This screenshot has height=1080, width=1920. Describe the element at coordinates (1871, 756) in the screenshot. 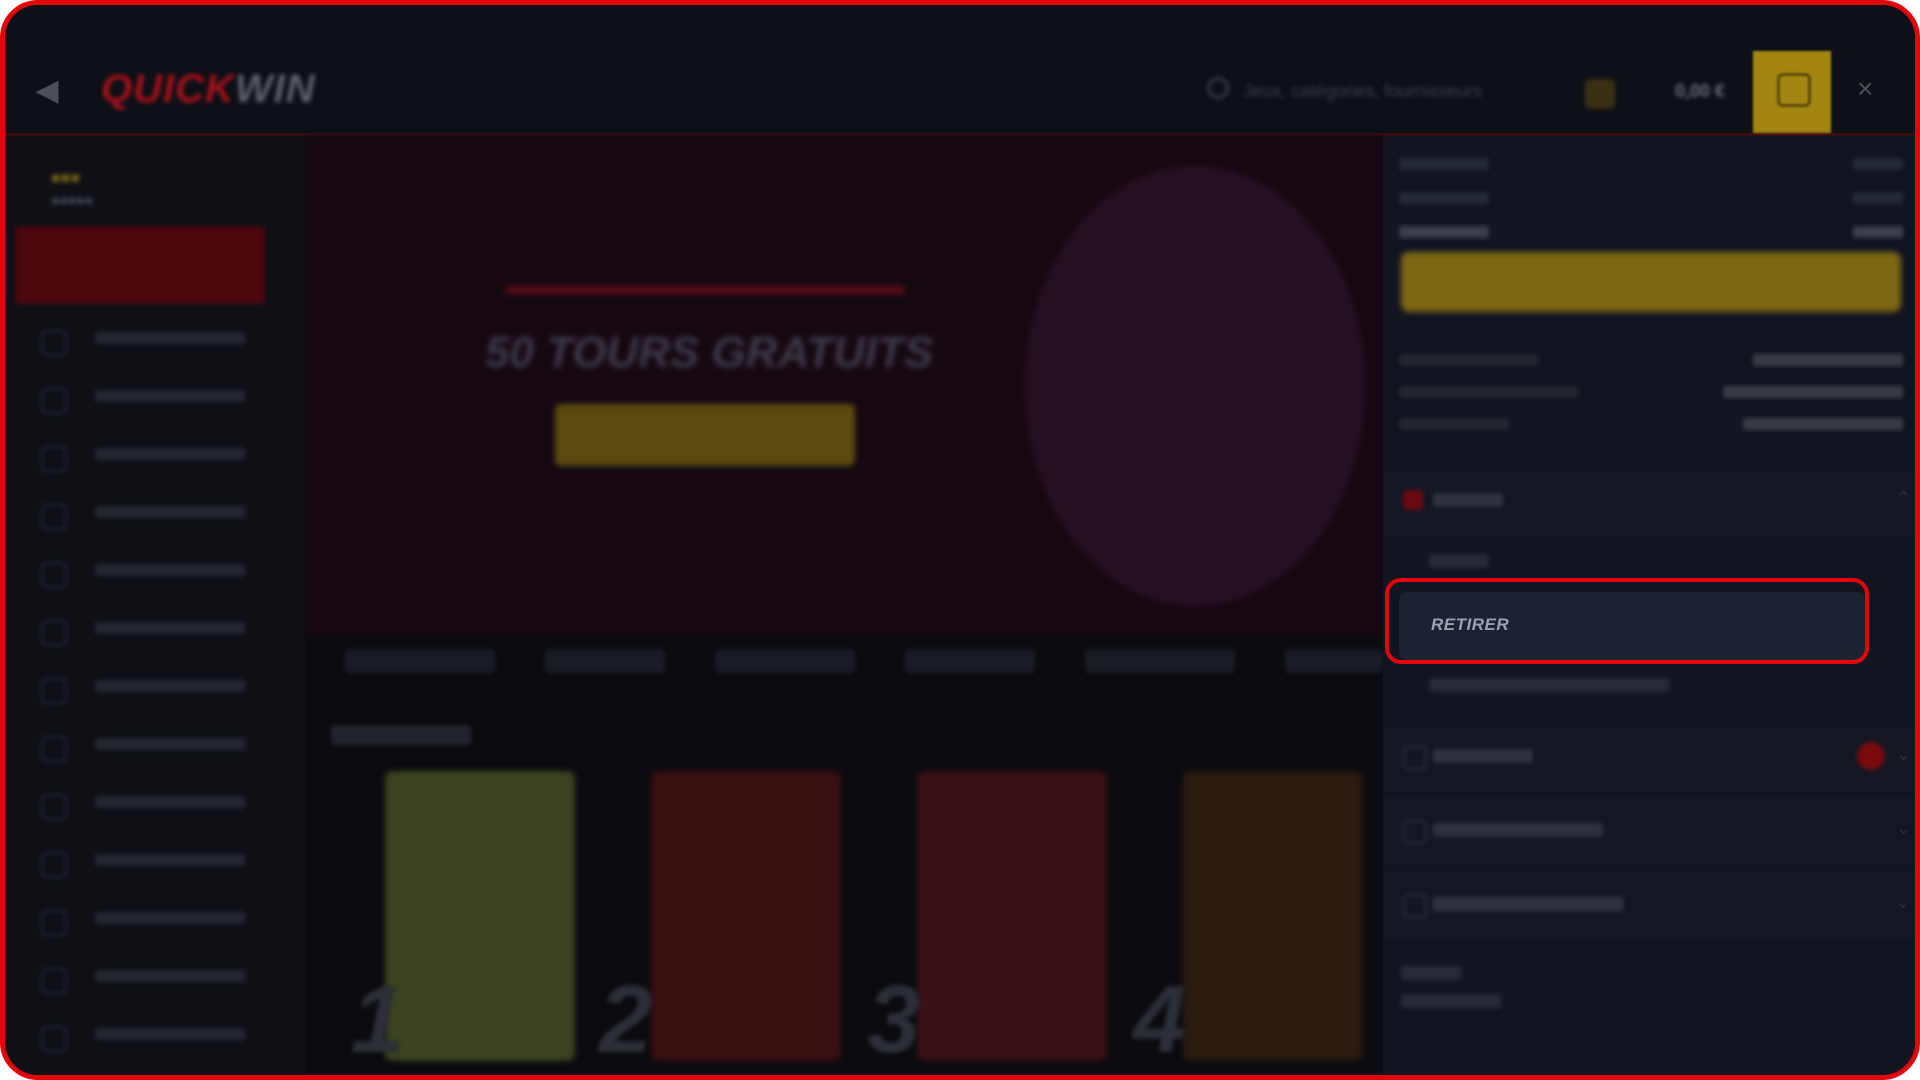

I see `notification-badge` at that location.